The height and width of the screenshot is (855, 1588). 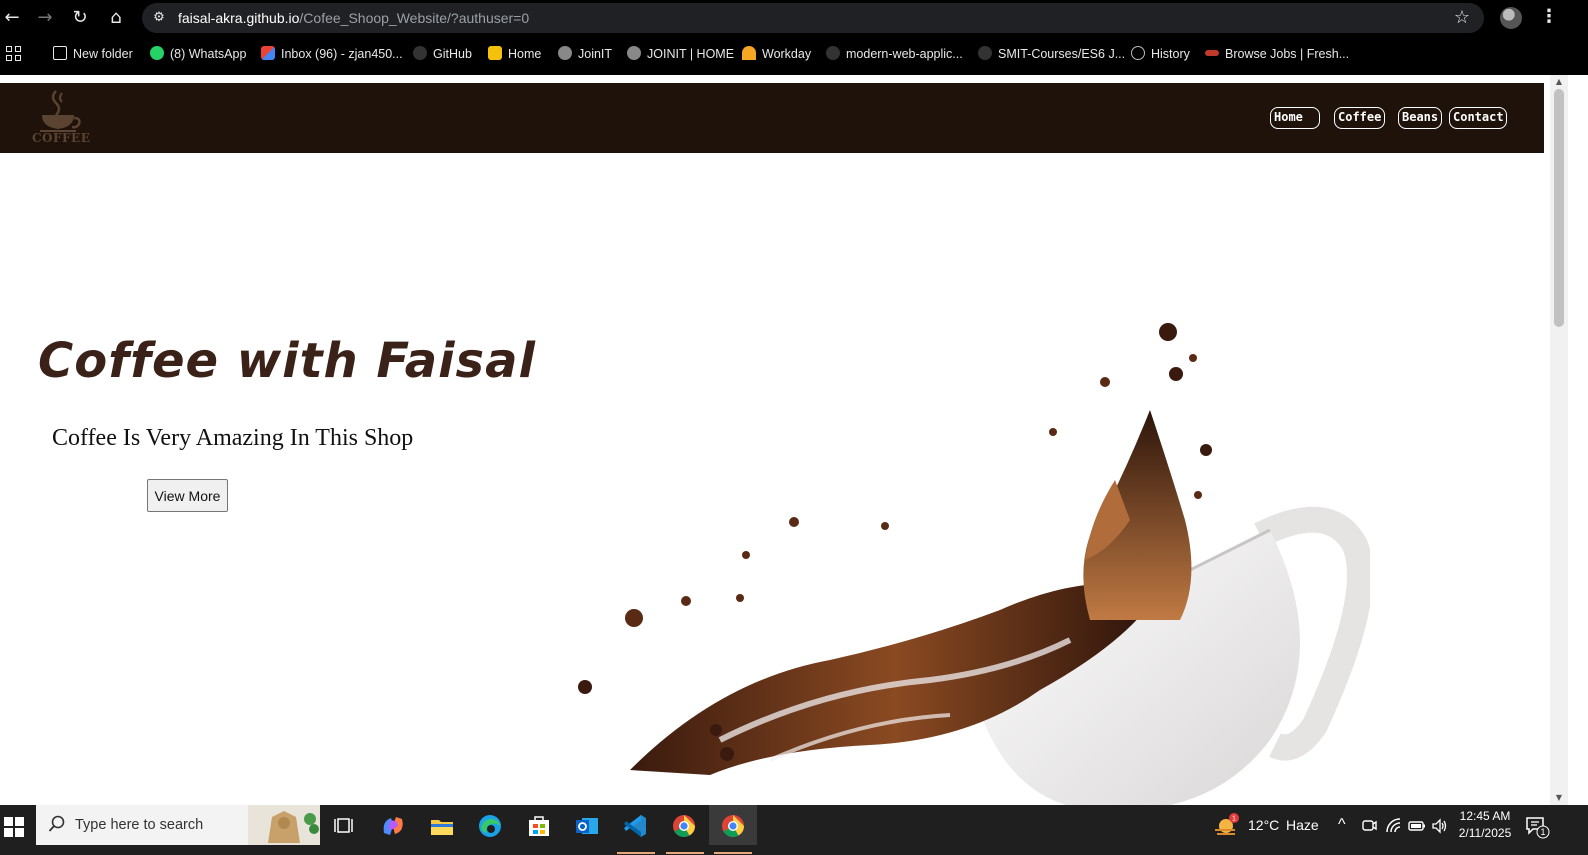 What do you see at coordinates (1559, 440) in the screenshot?
I see `page-scrollbar: ▲ ▼` at bounding box center [1559, 440].